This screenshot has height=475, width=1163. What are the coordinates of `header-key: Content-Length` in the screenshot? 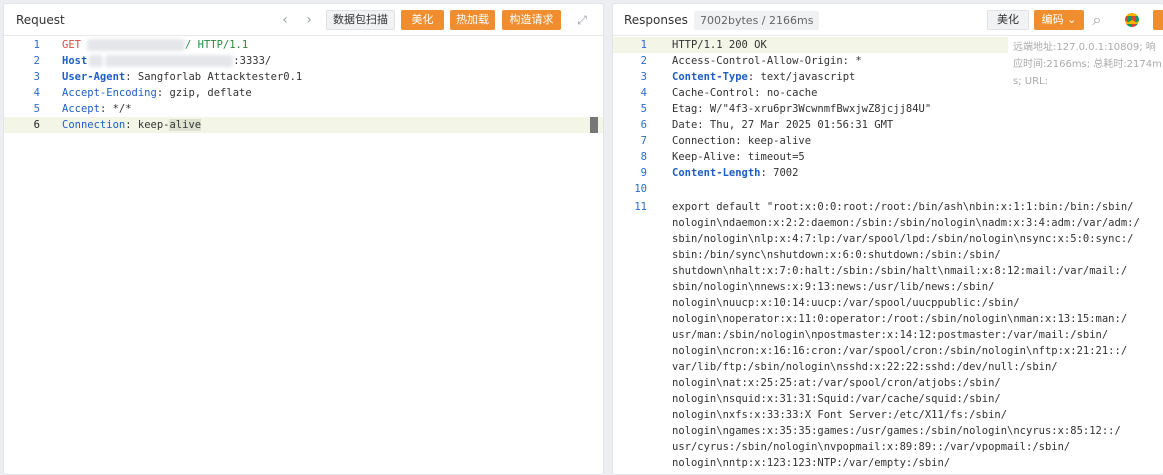 It's located at (716, 173).